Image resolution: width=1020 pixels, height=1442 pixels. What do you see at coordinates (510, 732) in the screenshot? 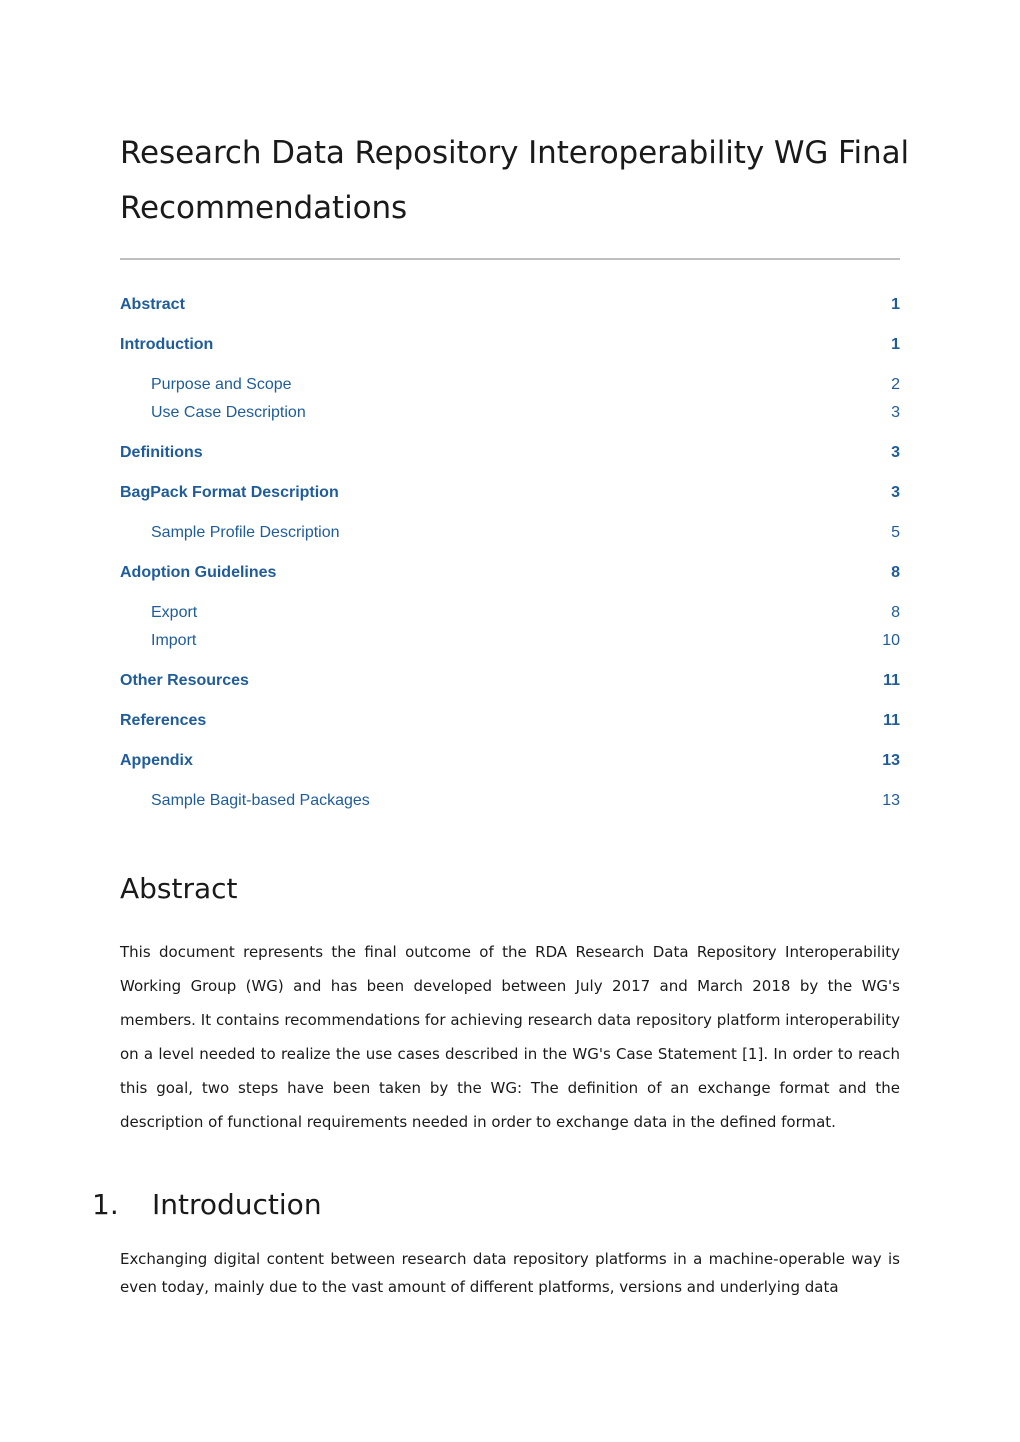
I see `toc-entry: References 11` at bounding box center [510, 732].